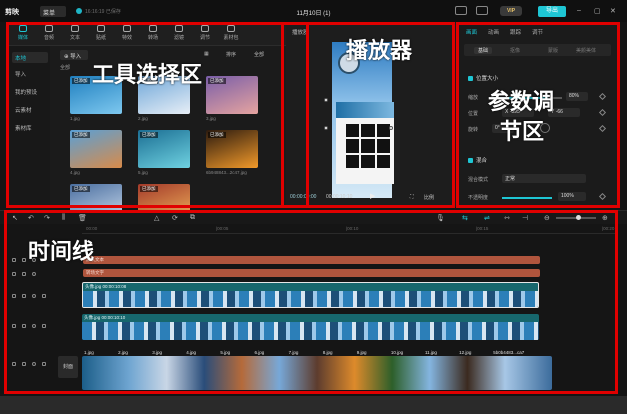  Describe the element at coordinates (613, 11) in the screenshot. I see `close-icon: ✕` at that location.